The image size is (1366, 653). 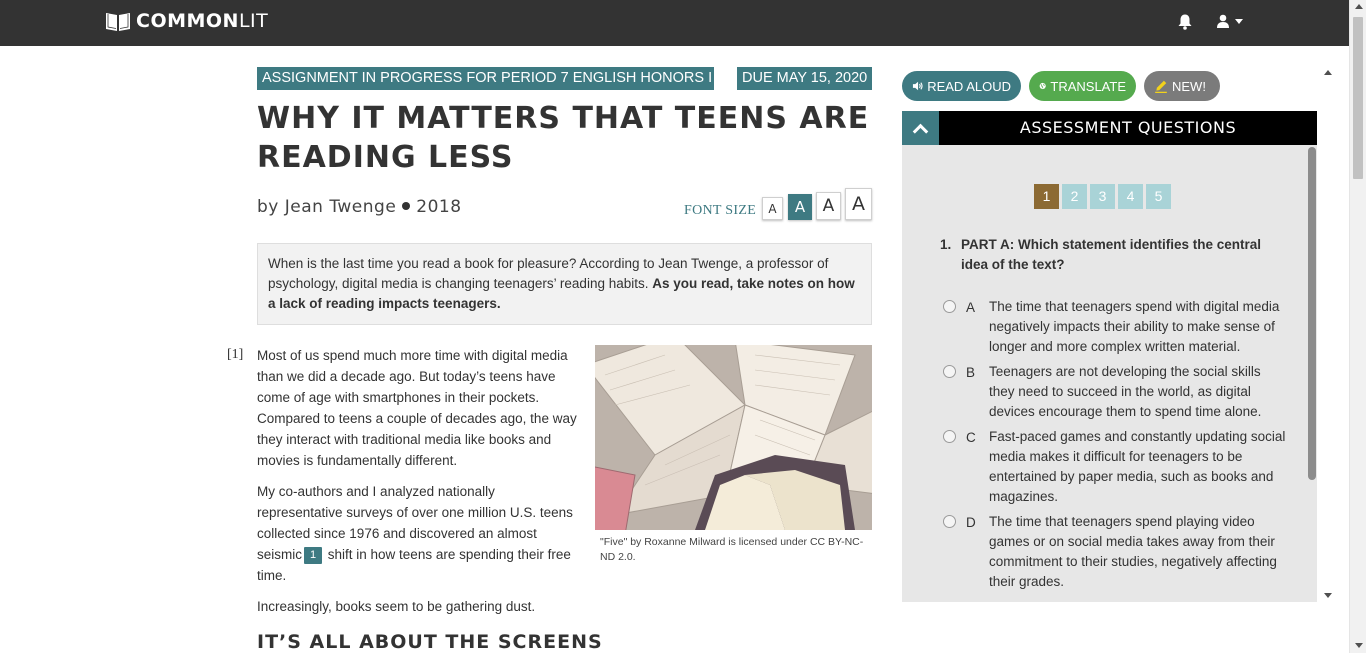 I want to click on article-byline: by Jean Twenge 2018, so click(x=359, y=207).